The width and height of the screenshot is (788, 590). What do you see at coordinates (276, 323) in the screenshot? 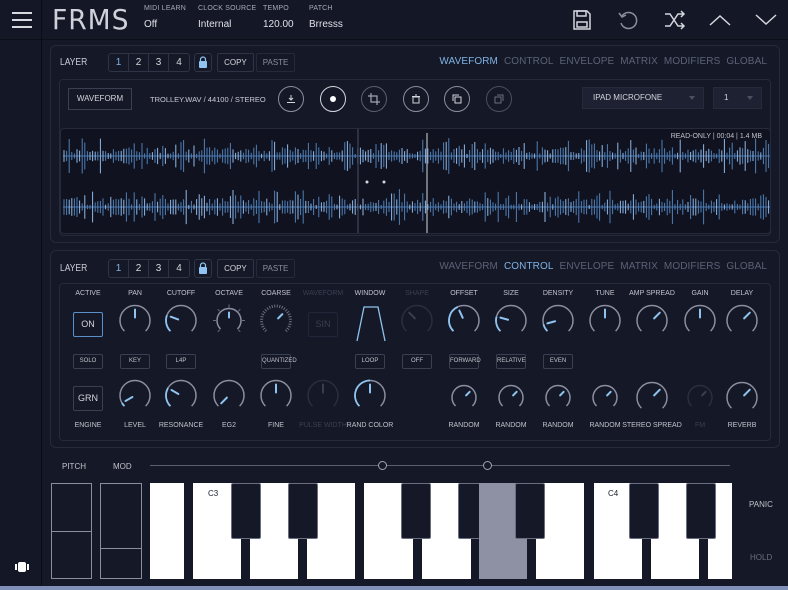
I see `coarse-knob` at bounding box center [276, 323].